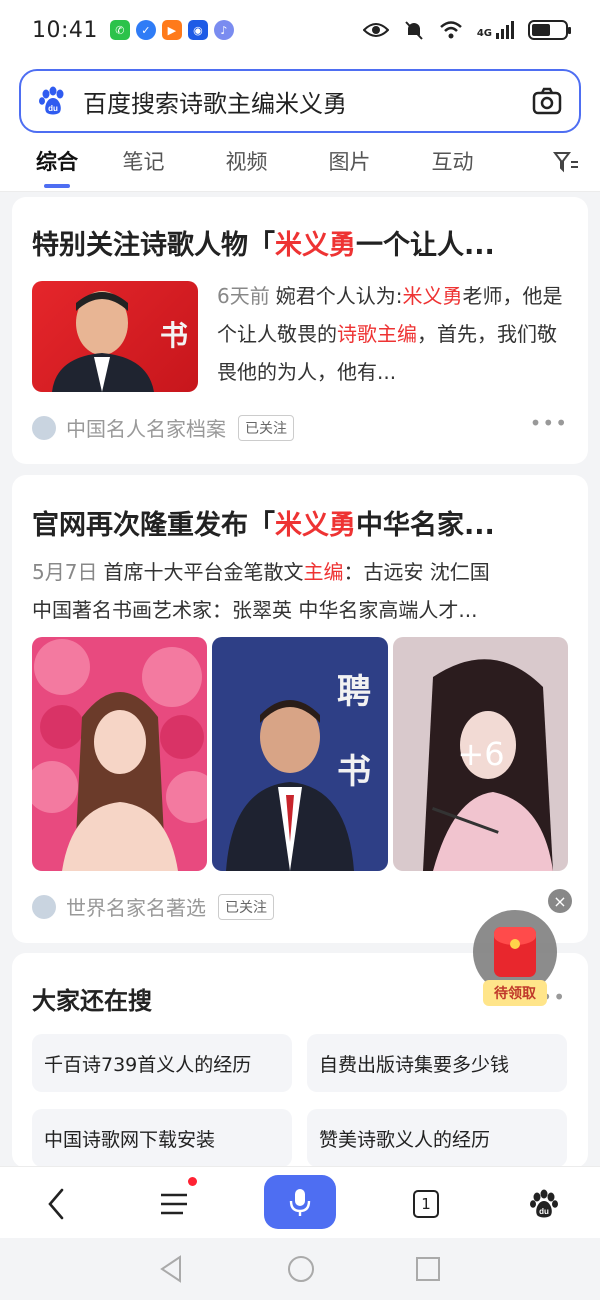 The height and width of the screenshot is (1300, 600). What do you see at coordinates (549, 30) in the screenshot?
I see `battery-icon` at bounding box center [549, 30].